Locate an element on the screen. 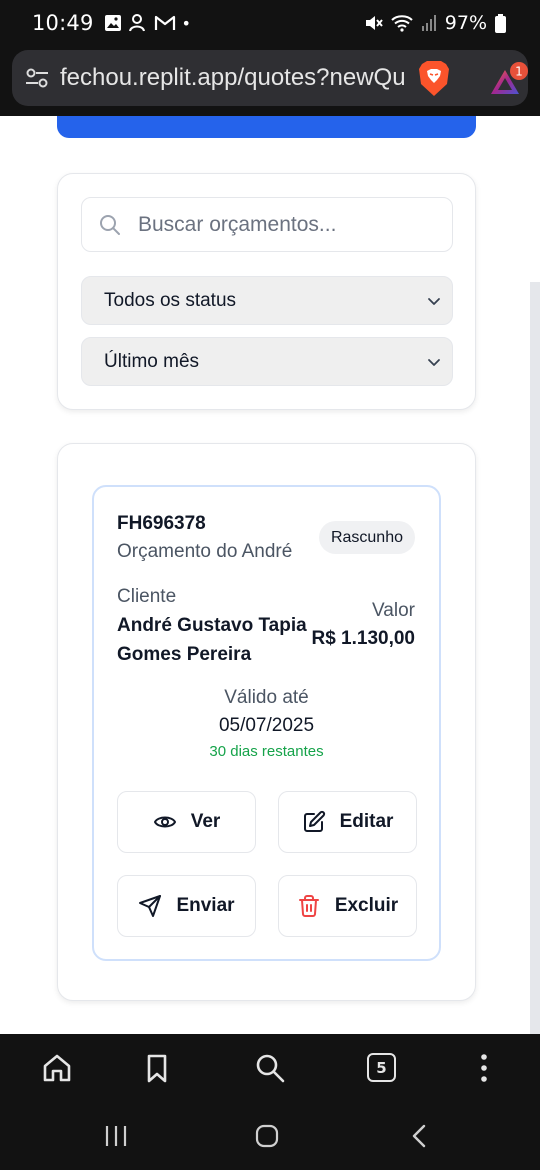  delete-button: Excluir is located at coordinates (347, 906).